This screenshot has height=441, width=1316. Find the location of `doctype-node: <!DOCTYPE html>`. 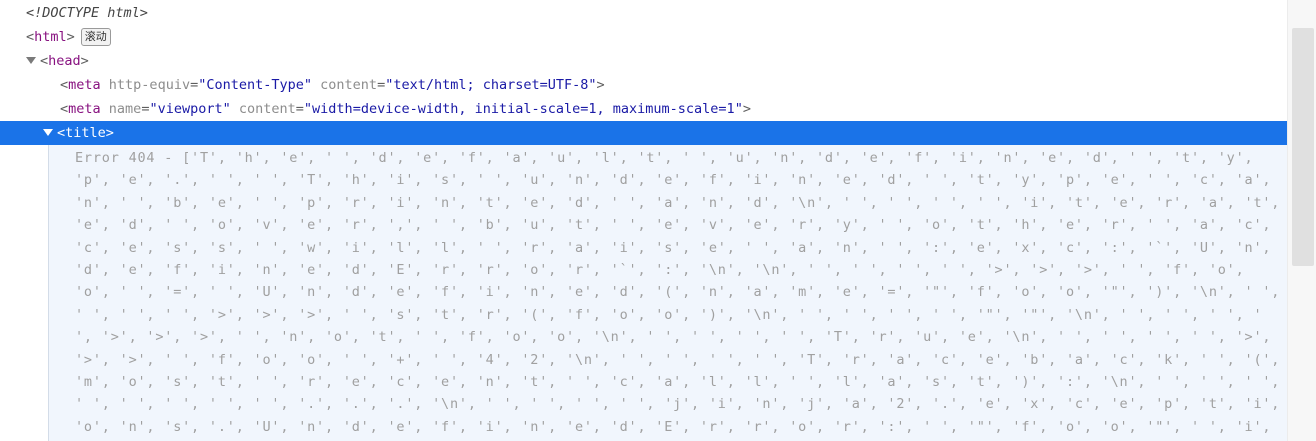

doctype-node: <!DOCTYPE html> is located at coordinates (87, 13).